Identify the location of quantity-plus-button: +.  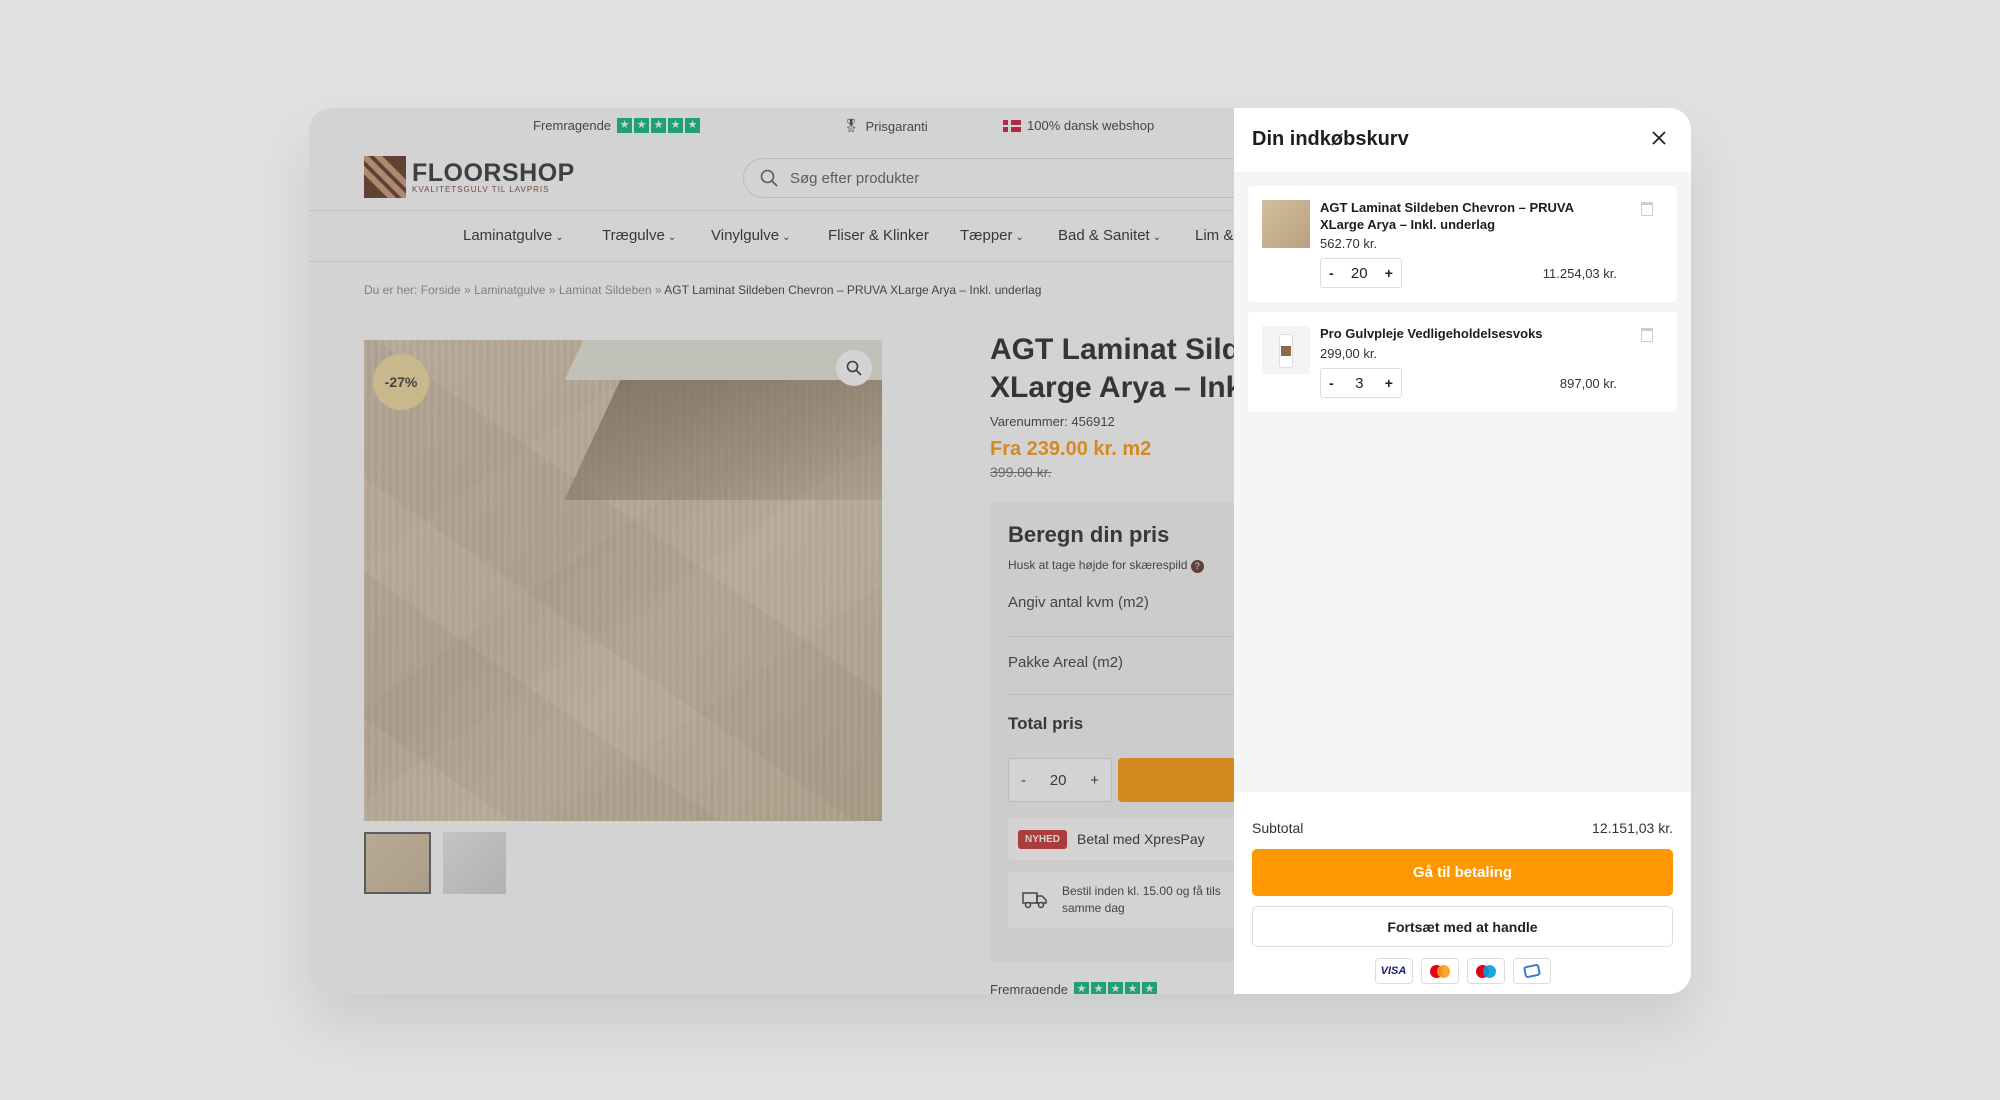
(1094, 780).